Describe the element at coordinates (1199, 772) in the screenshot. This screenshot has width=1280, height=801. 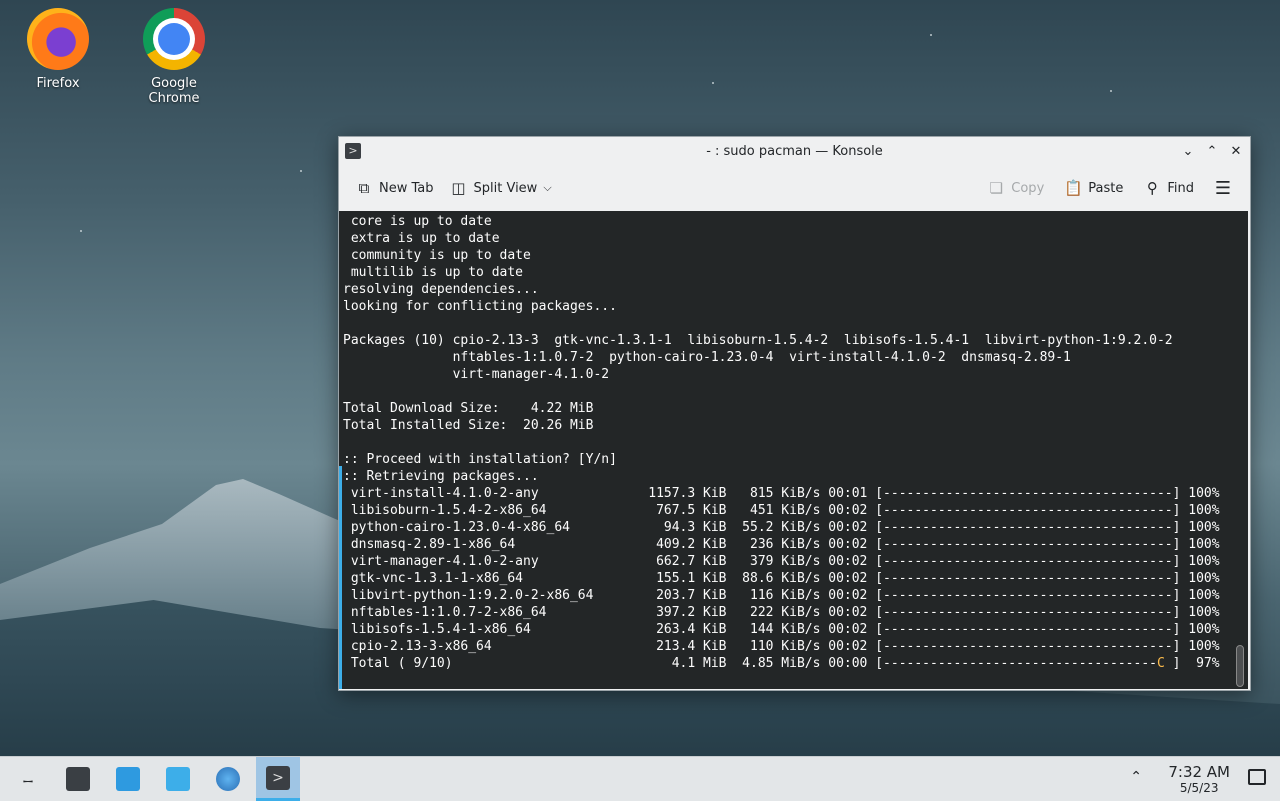
I see `clock-time: 7:32 AM` at that location.